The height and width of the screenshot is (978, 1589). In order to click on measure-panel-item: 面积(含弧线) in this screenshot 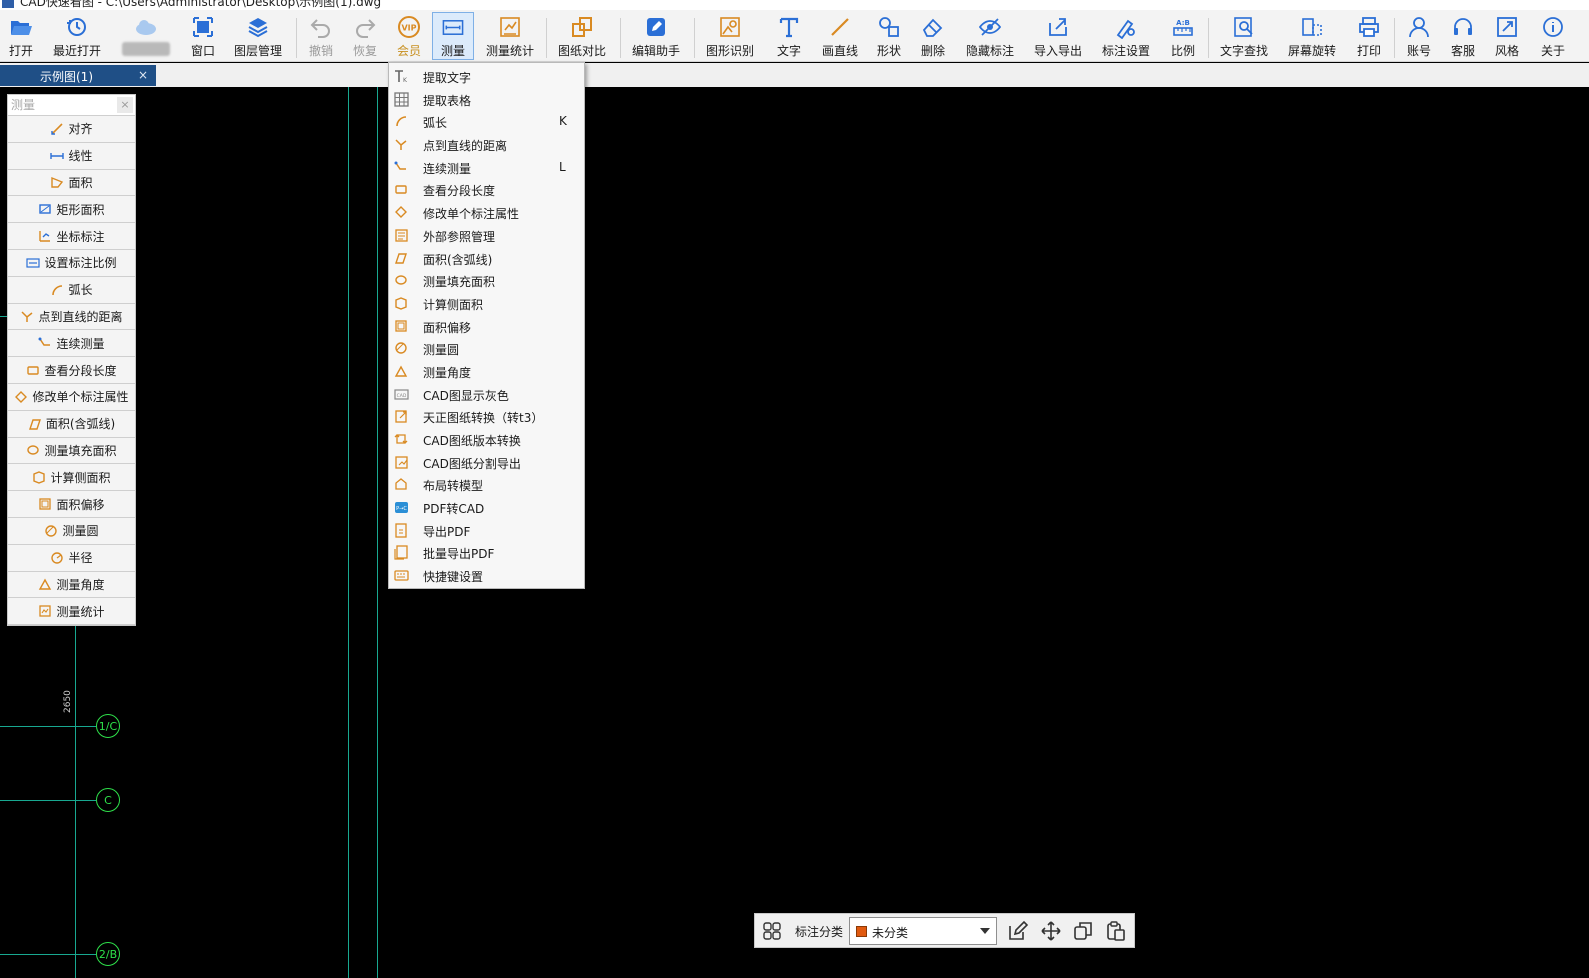, I will do `click(71, 424)`.